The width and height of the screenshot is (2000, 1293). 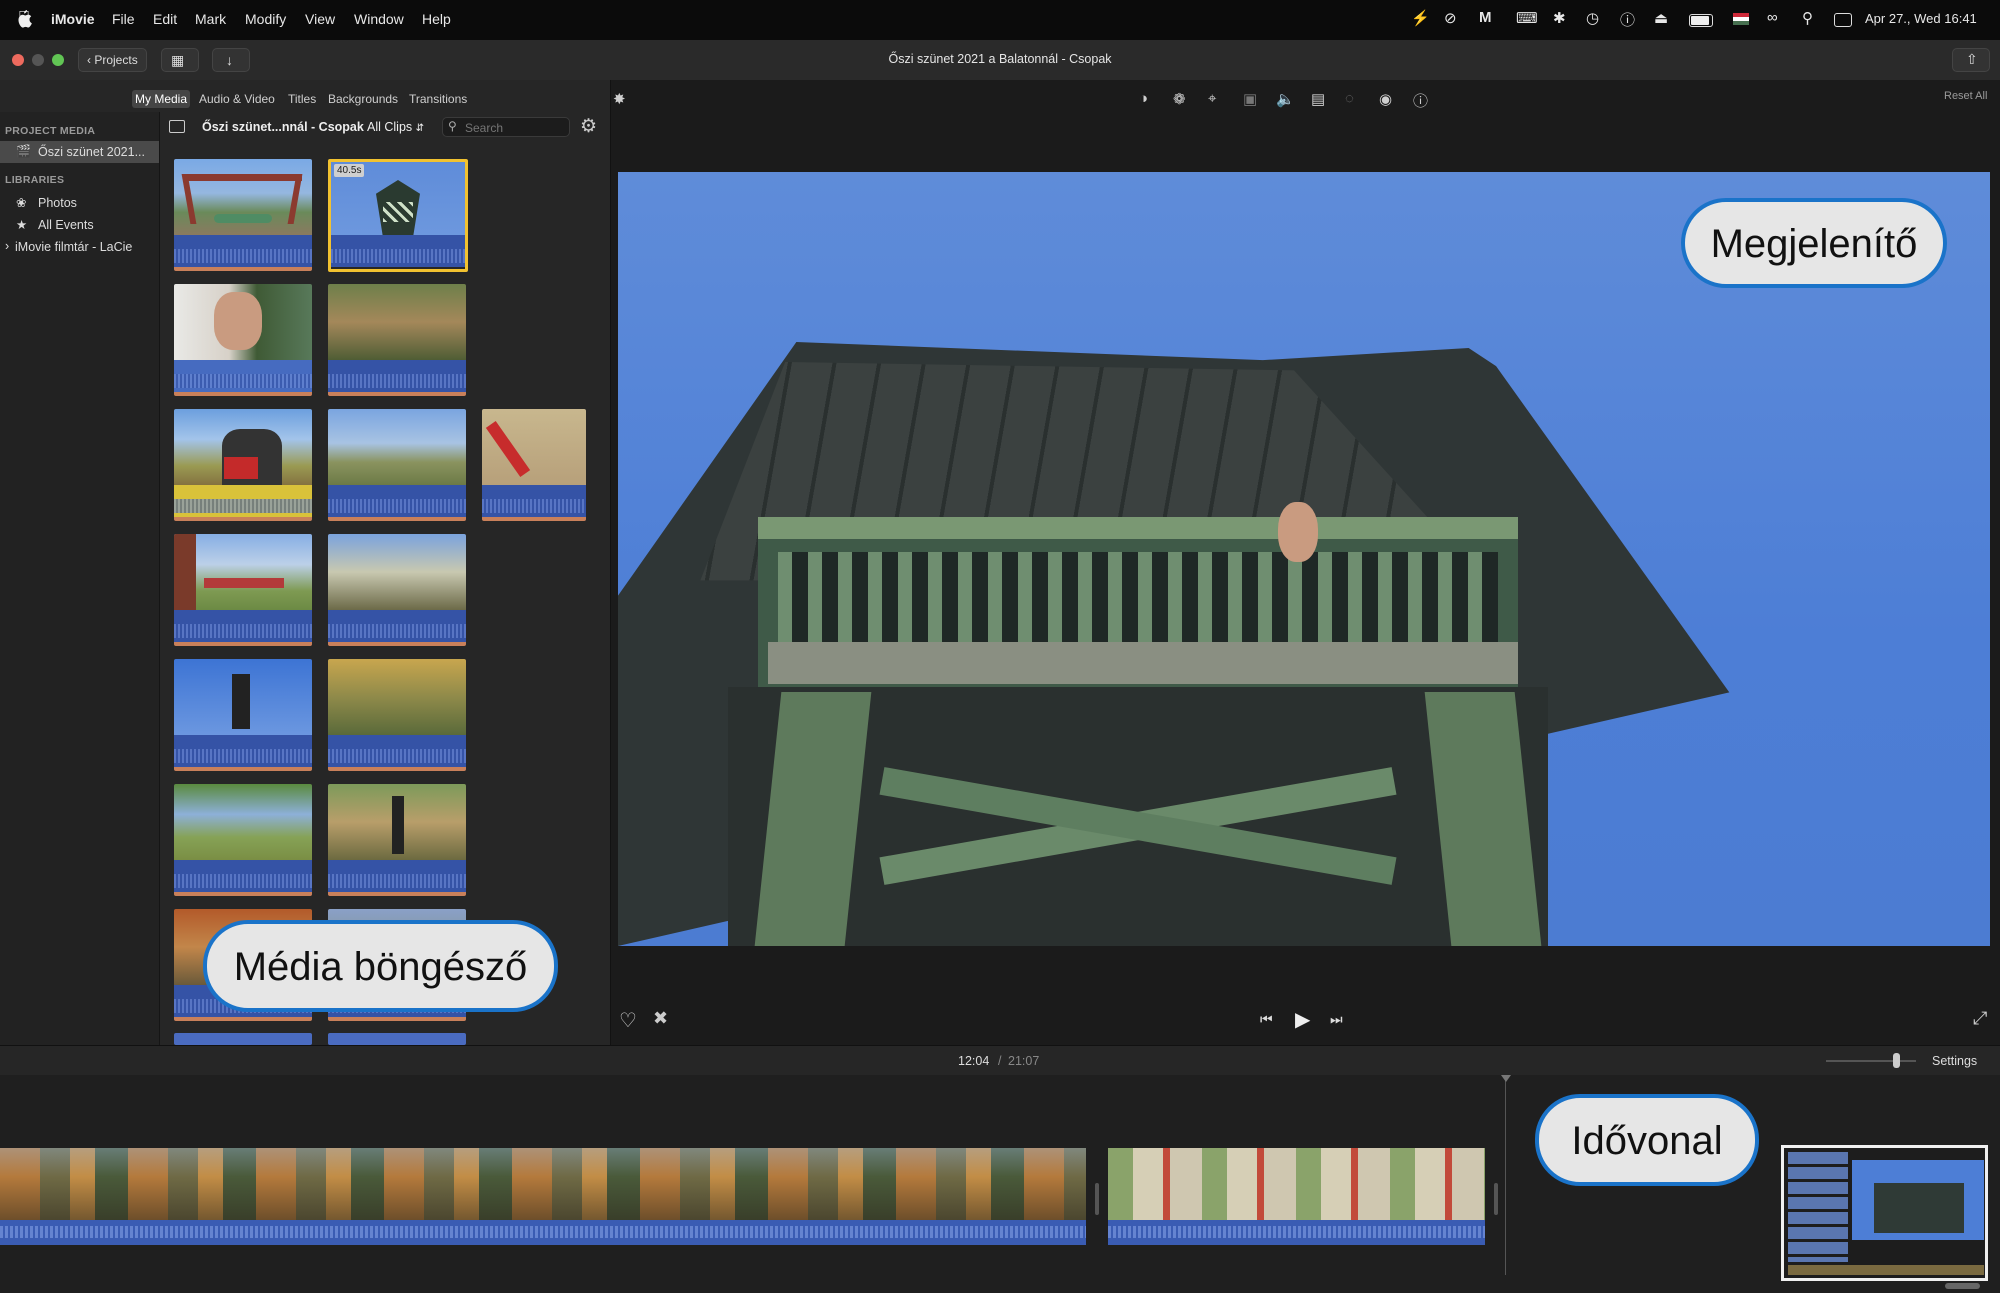 I want to click on color-balance-icon: ◑, so click(x=1143, y=98).